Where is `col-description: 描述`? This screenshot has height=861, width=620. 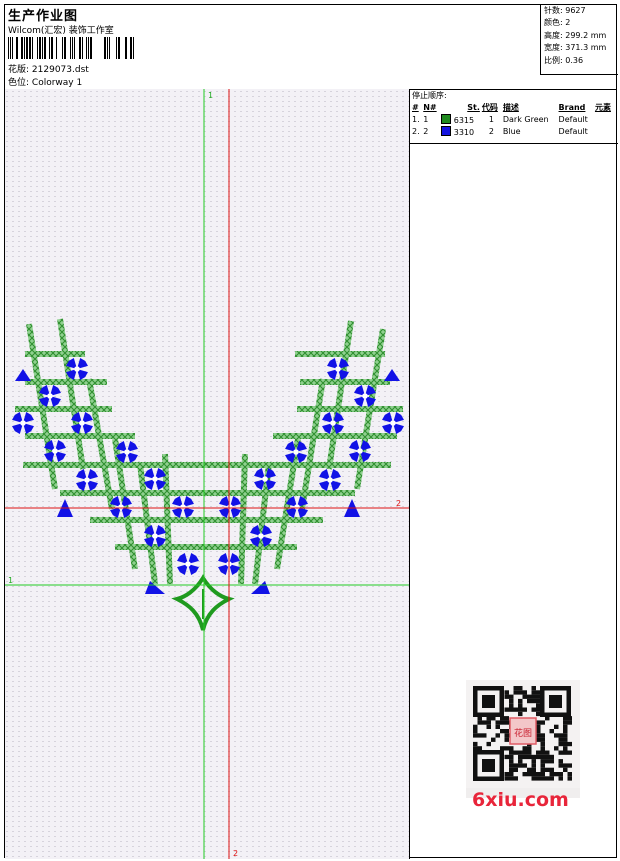 col-description: 描述 is located at coordinates (510, 107).